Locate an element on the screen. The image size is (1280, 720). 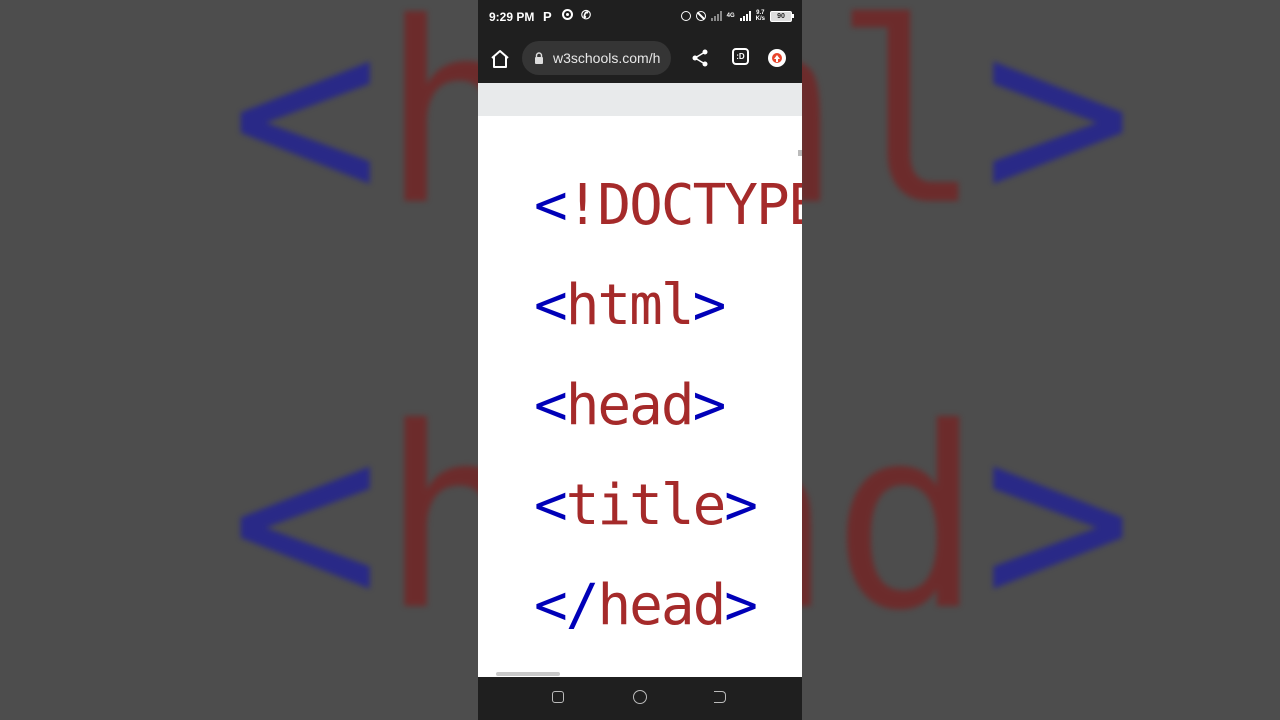
browser-toolbar: w3schools.com/h :D is located at coordinates (640, 58).